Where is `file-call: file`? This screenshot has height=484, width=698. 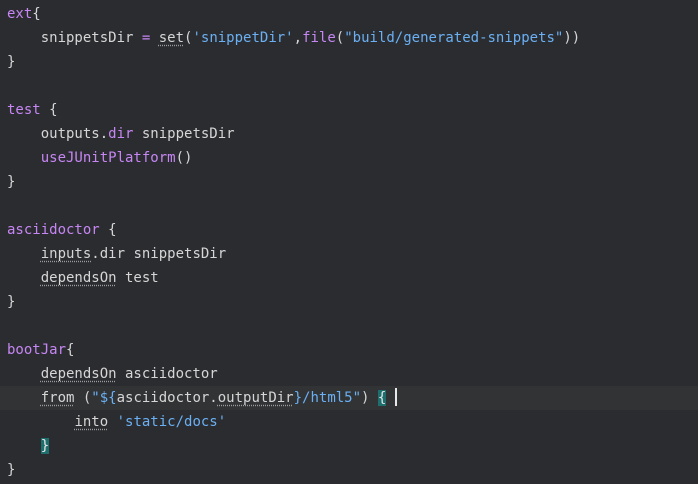
file-call: file is located at coordinates (319, 38).